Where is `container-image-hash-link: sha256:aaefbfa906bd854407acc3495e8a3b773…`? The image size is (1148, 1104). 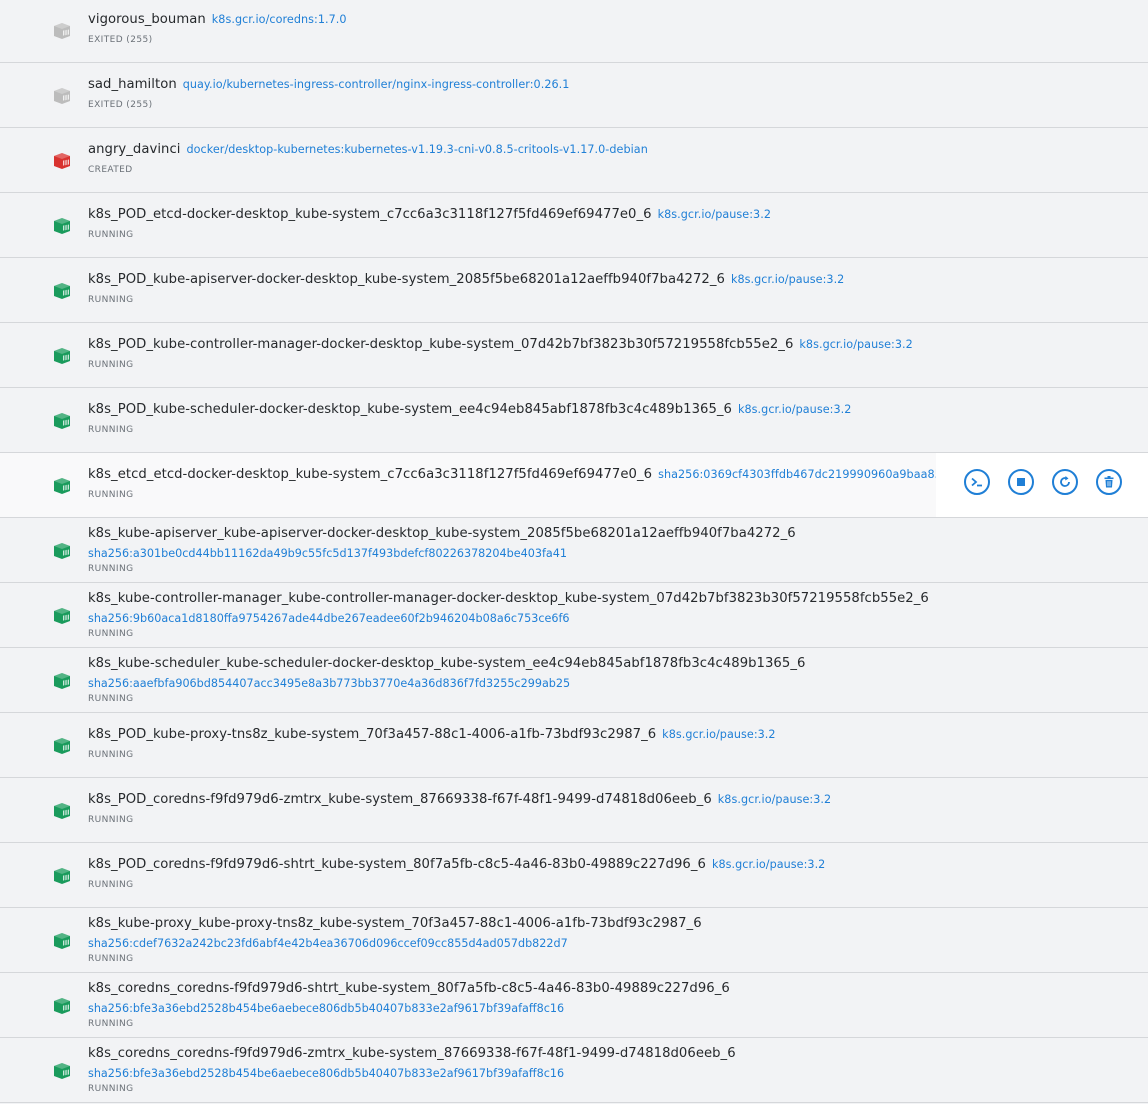
container-image-hash-link: sha256:aaefbfa906bd854407acc3495e8a3b773… is located at coordinates (329, 683).